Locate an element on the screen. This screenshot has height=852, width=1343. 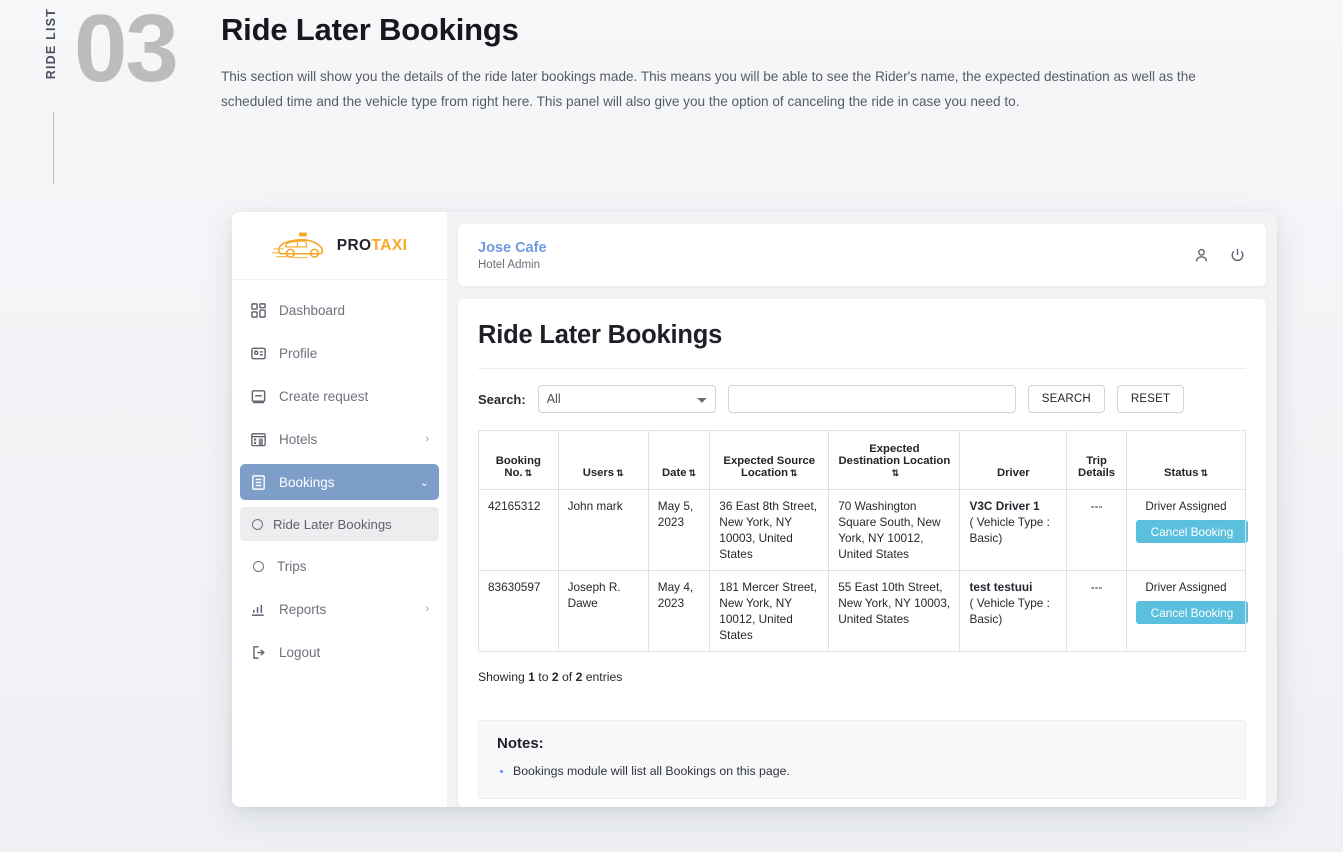
col-label: Driver is located at coordinates (1013, 473).